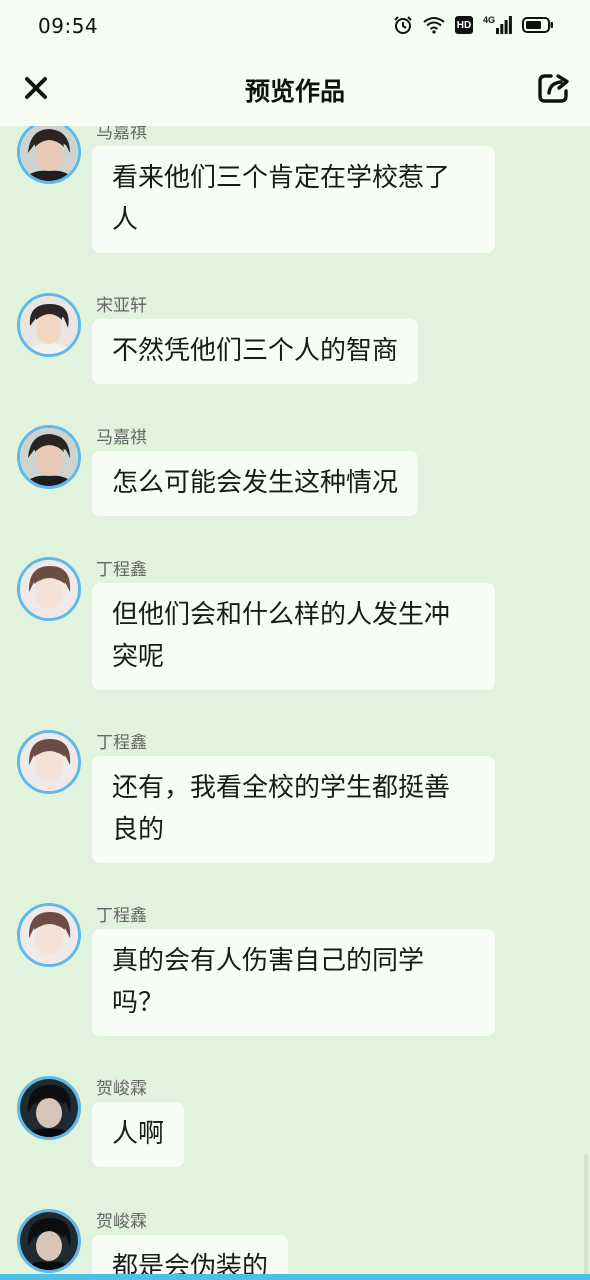  I want to click on sender-name: 宋亚轩, so click(121, 306).